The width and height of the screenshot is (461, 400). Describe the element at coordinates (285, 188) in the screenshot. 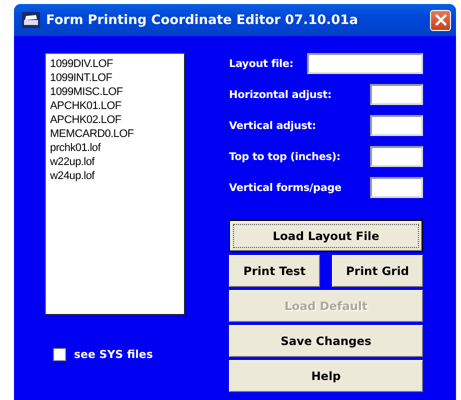

I see `field-label: Vertical forms/page` at that location.